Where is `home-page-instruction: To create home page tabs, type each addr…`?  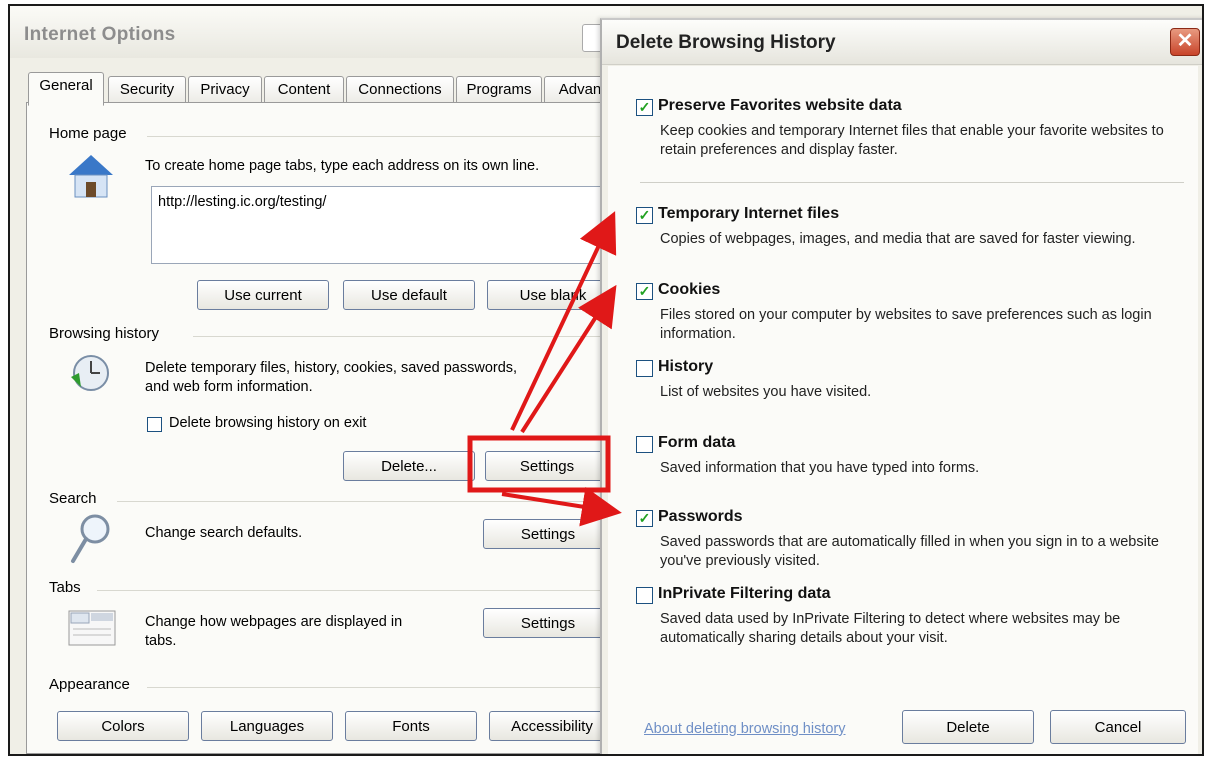 home-page-instruction: To create home page tabs, type each addr… is located at coordinates (342, 166).